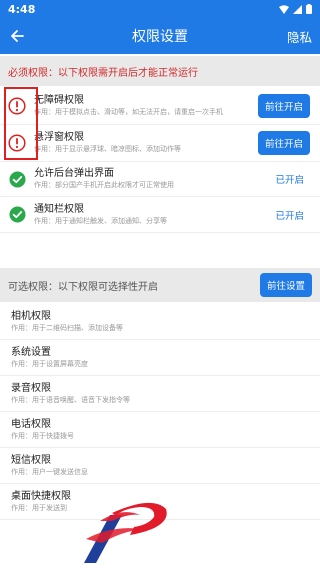 This screenshot has height=570, width=320. What do you see at coordinates (107, 149) in the screenshot?
I see `permission-desc: 作用：用于显示悬浮球、暗凉图标、添加动作等` at bounding box center [107, 149].